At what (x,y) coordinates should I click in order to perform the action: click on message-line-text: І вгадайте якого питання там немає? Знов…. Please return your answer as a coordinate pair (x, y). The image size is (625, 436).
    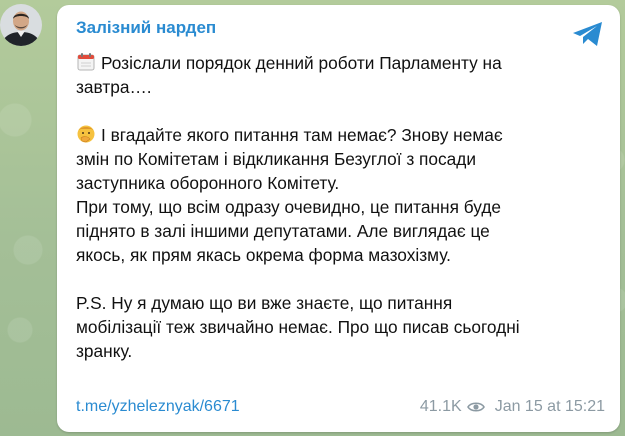
    Looking at the image, I should click on (302, 135).